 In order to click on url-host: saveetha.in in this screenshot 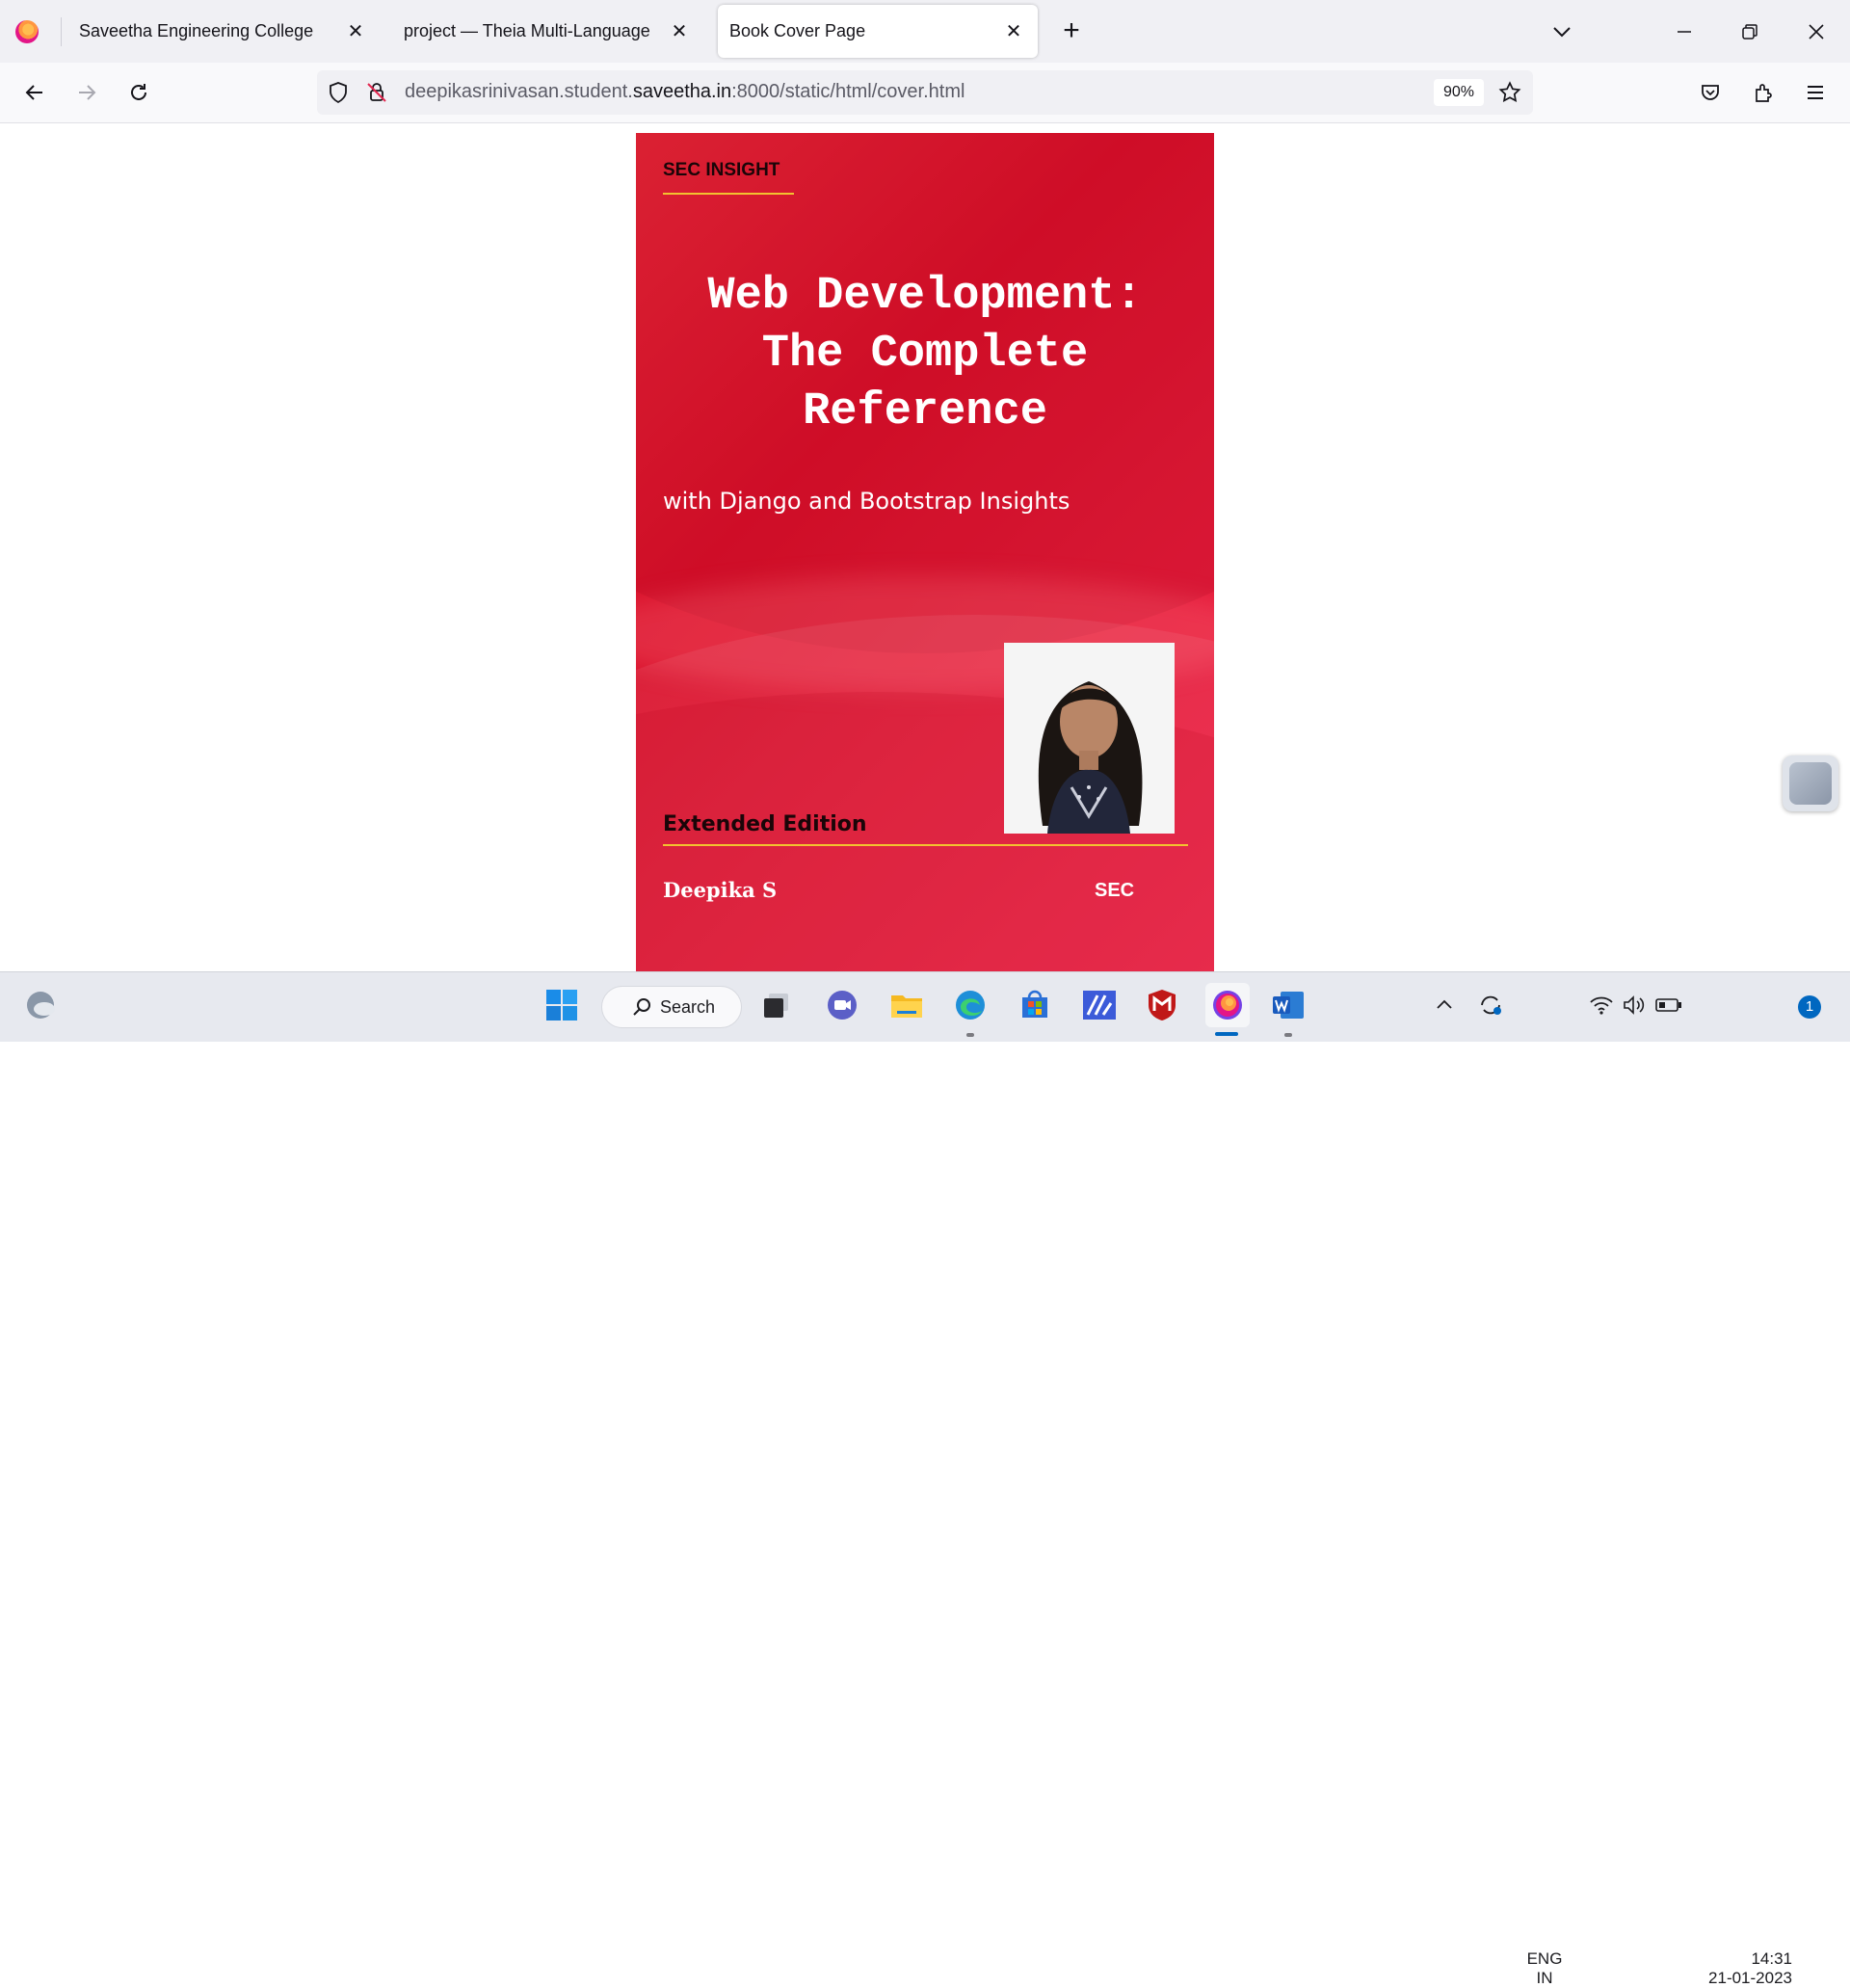, I will do `click(682, 91)`.